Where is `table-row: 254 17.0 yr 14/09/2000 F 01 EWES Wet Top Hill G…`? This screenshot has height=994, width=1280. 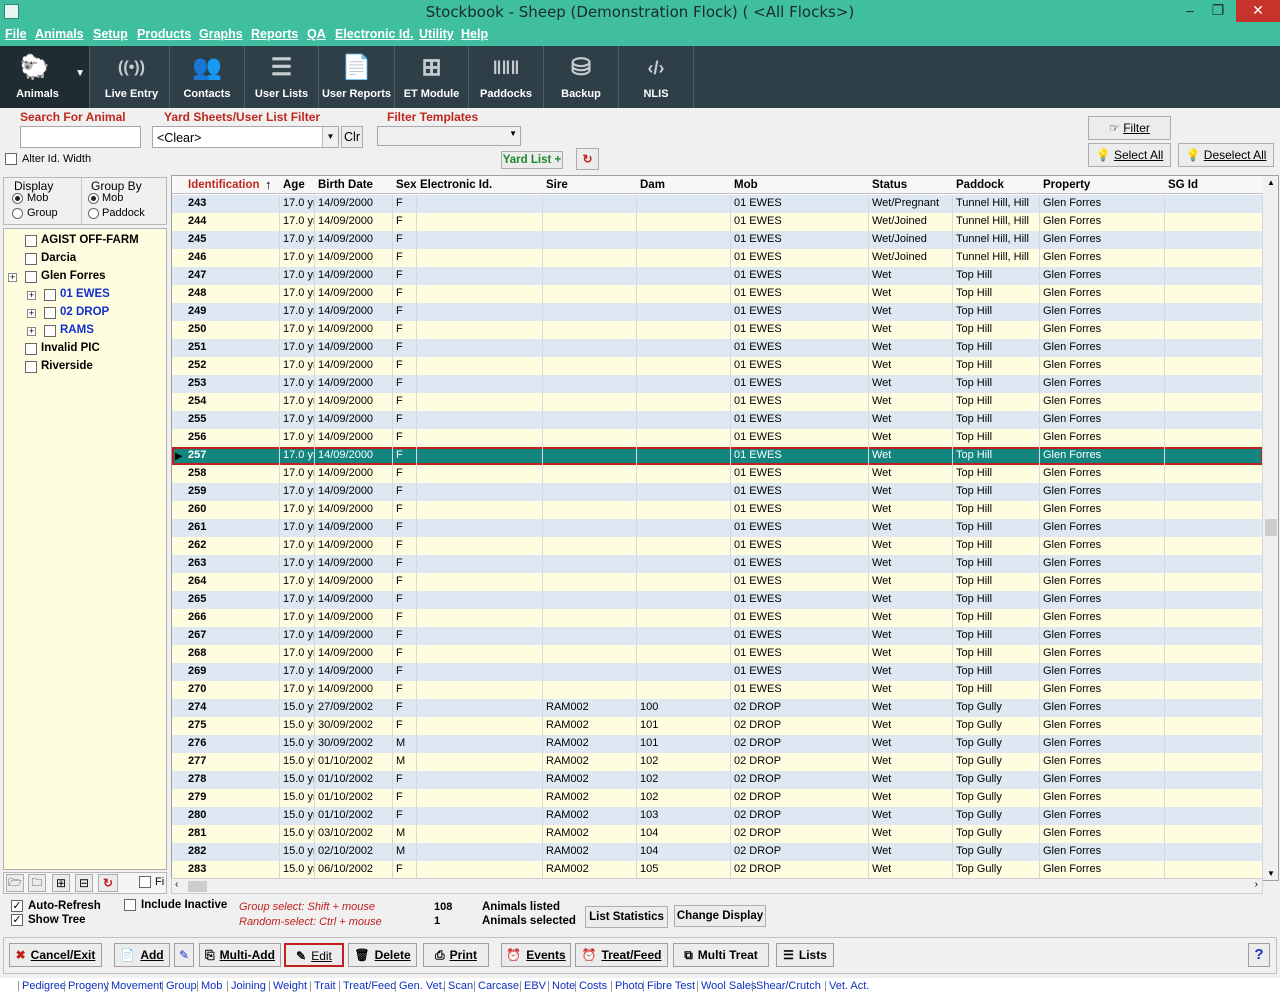
table-row: 254 17.0 yr 14/09/2000 F 01 EWES Wet Top Hill G… is located at coordinates (717, 402).